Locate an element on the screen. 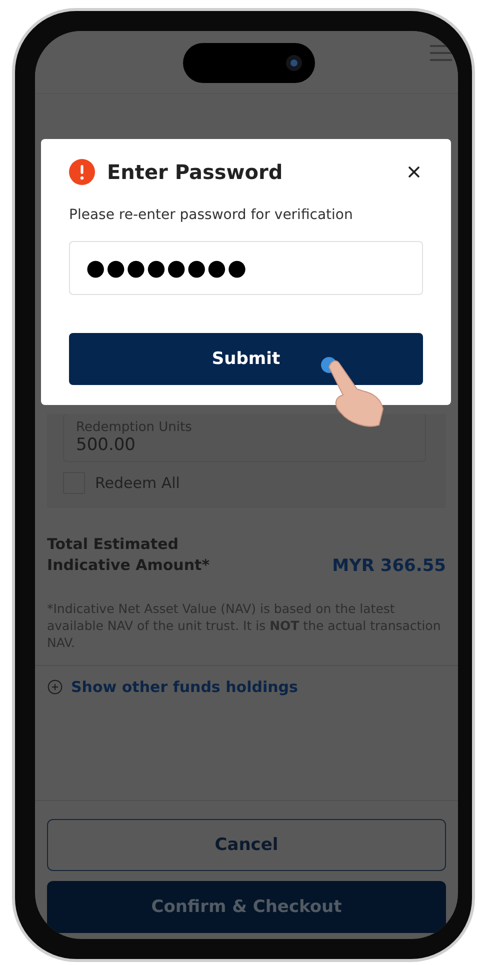  camera-icon is located at coordinates (294, 63).